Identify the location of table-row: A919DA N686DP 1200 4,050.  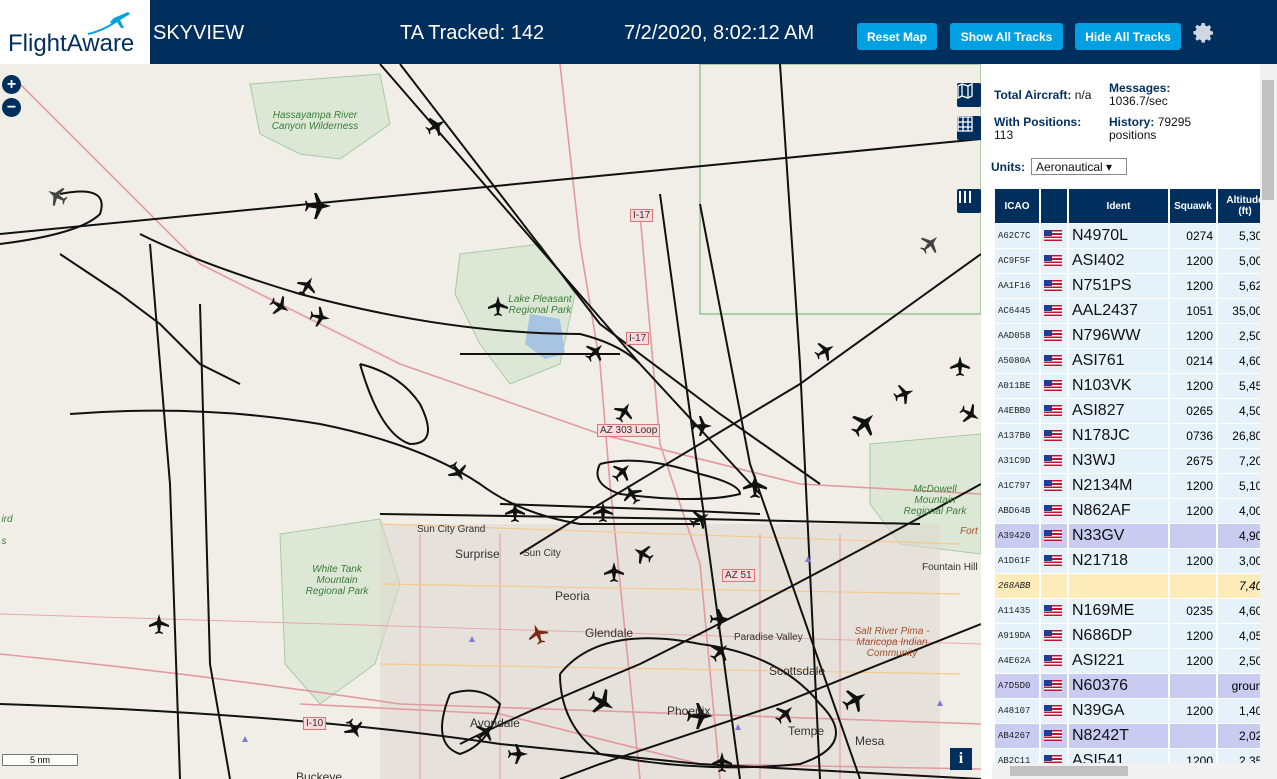
(1133, 636).